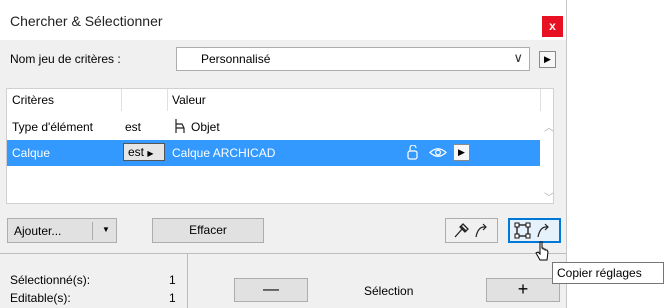 Image resolution: width=664 pixels, height=308 pixels. Describe the element at coordinates (283, 20) in the screenshot. I see `title-bar: Chercher & Sélectionner x` at that location.